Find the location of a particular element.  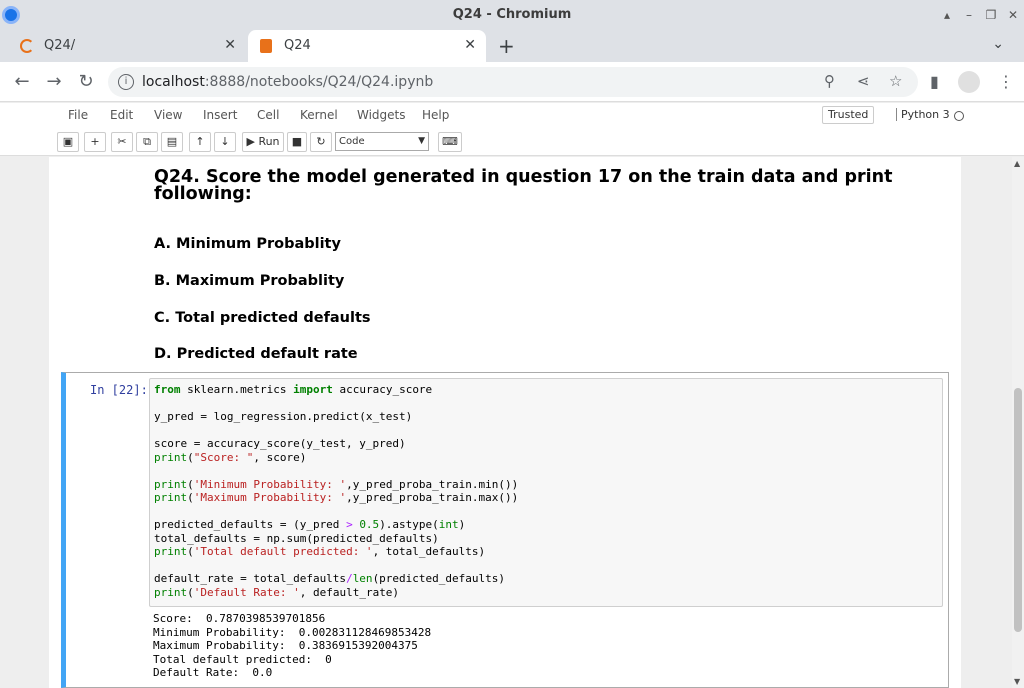

code-token: ).astype( is located at coordinates (409, 524).